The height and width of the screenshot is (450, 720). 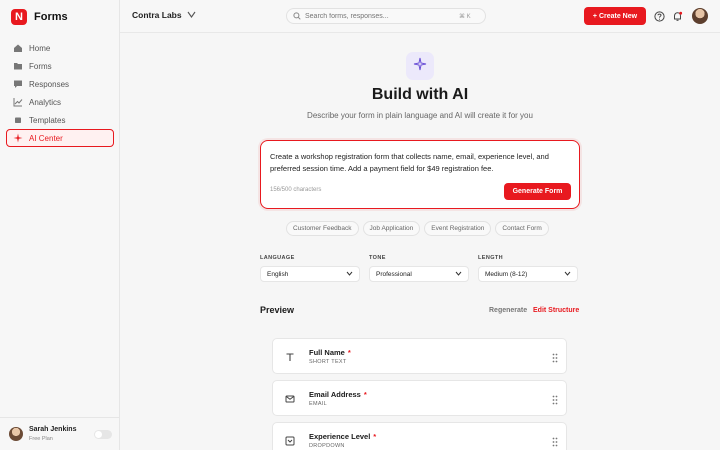 I want to click on generate-form-button: Generate Form, so click(x=537, y=191).